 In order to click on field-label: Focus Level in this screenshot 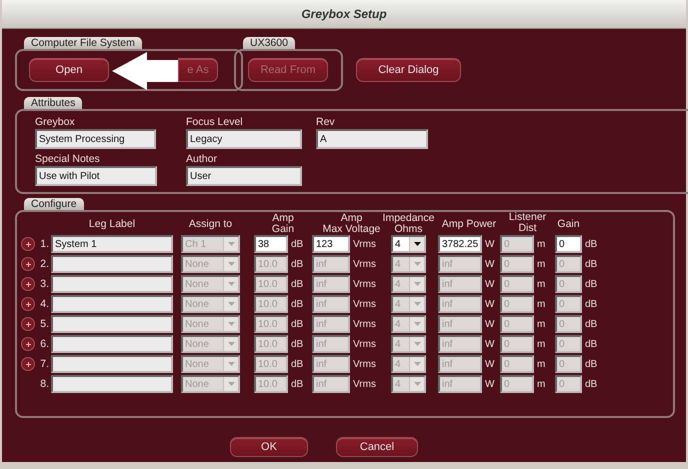, I will do `click(214, 122)`.